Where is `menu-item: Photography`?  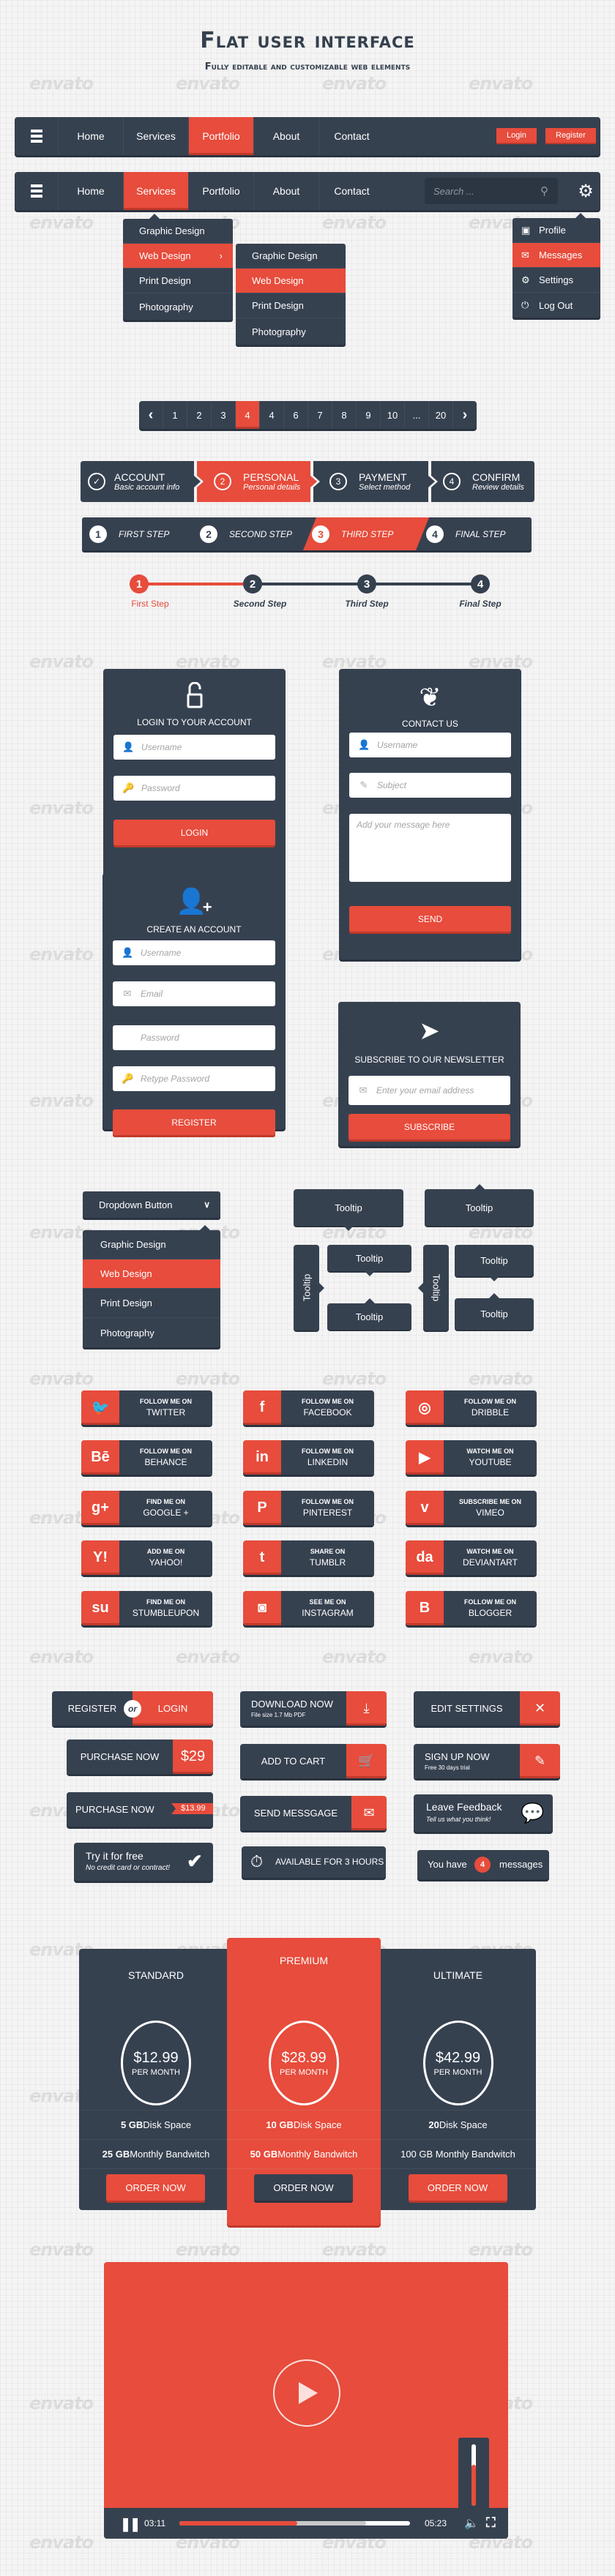 menu-item: Photography is located at coordinates (151, 1332).